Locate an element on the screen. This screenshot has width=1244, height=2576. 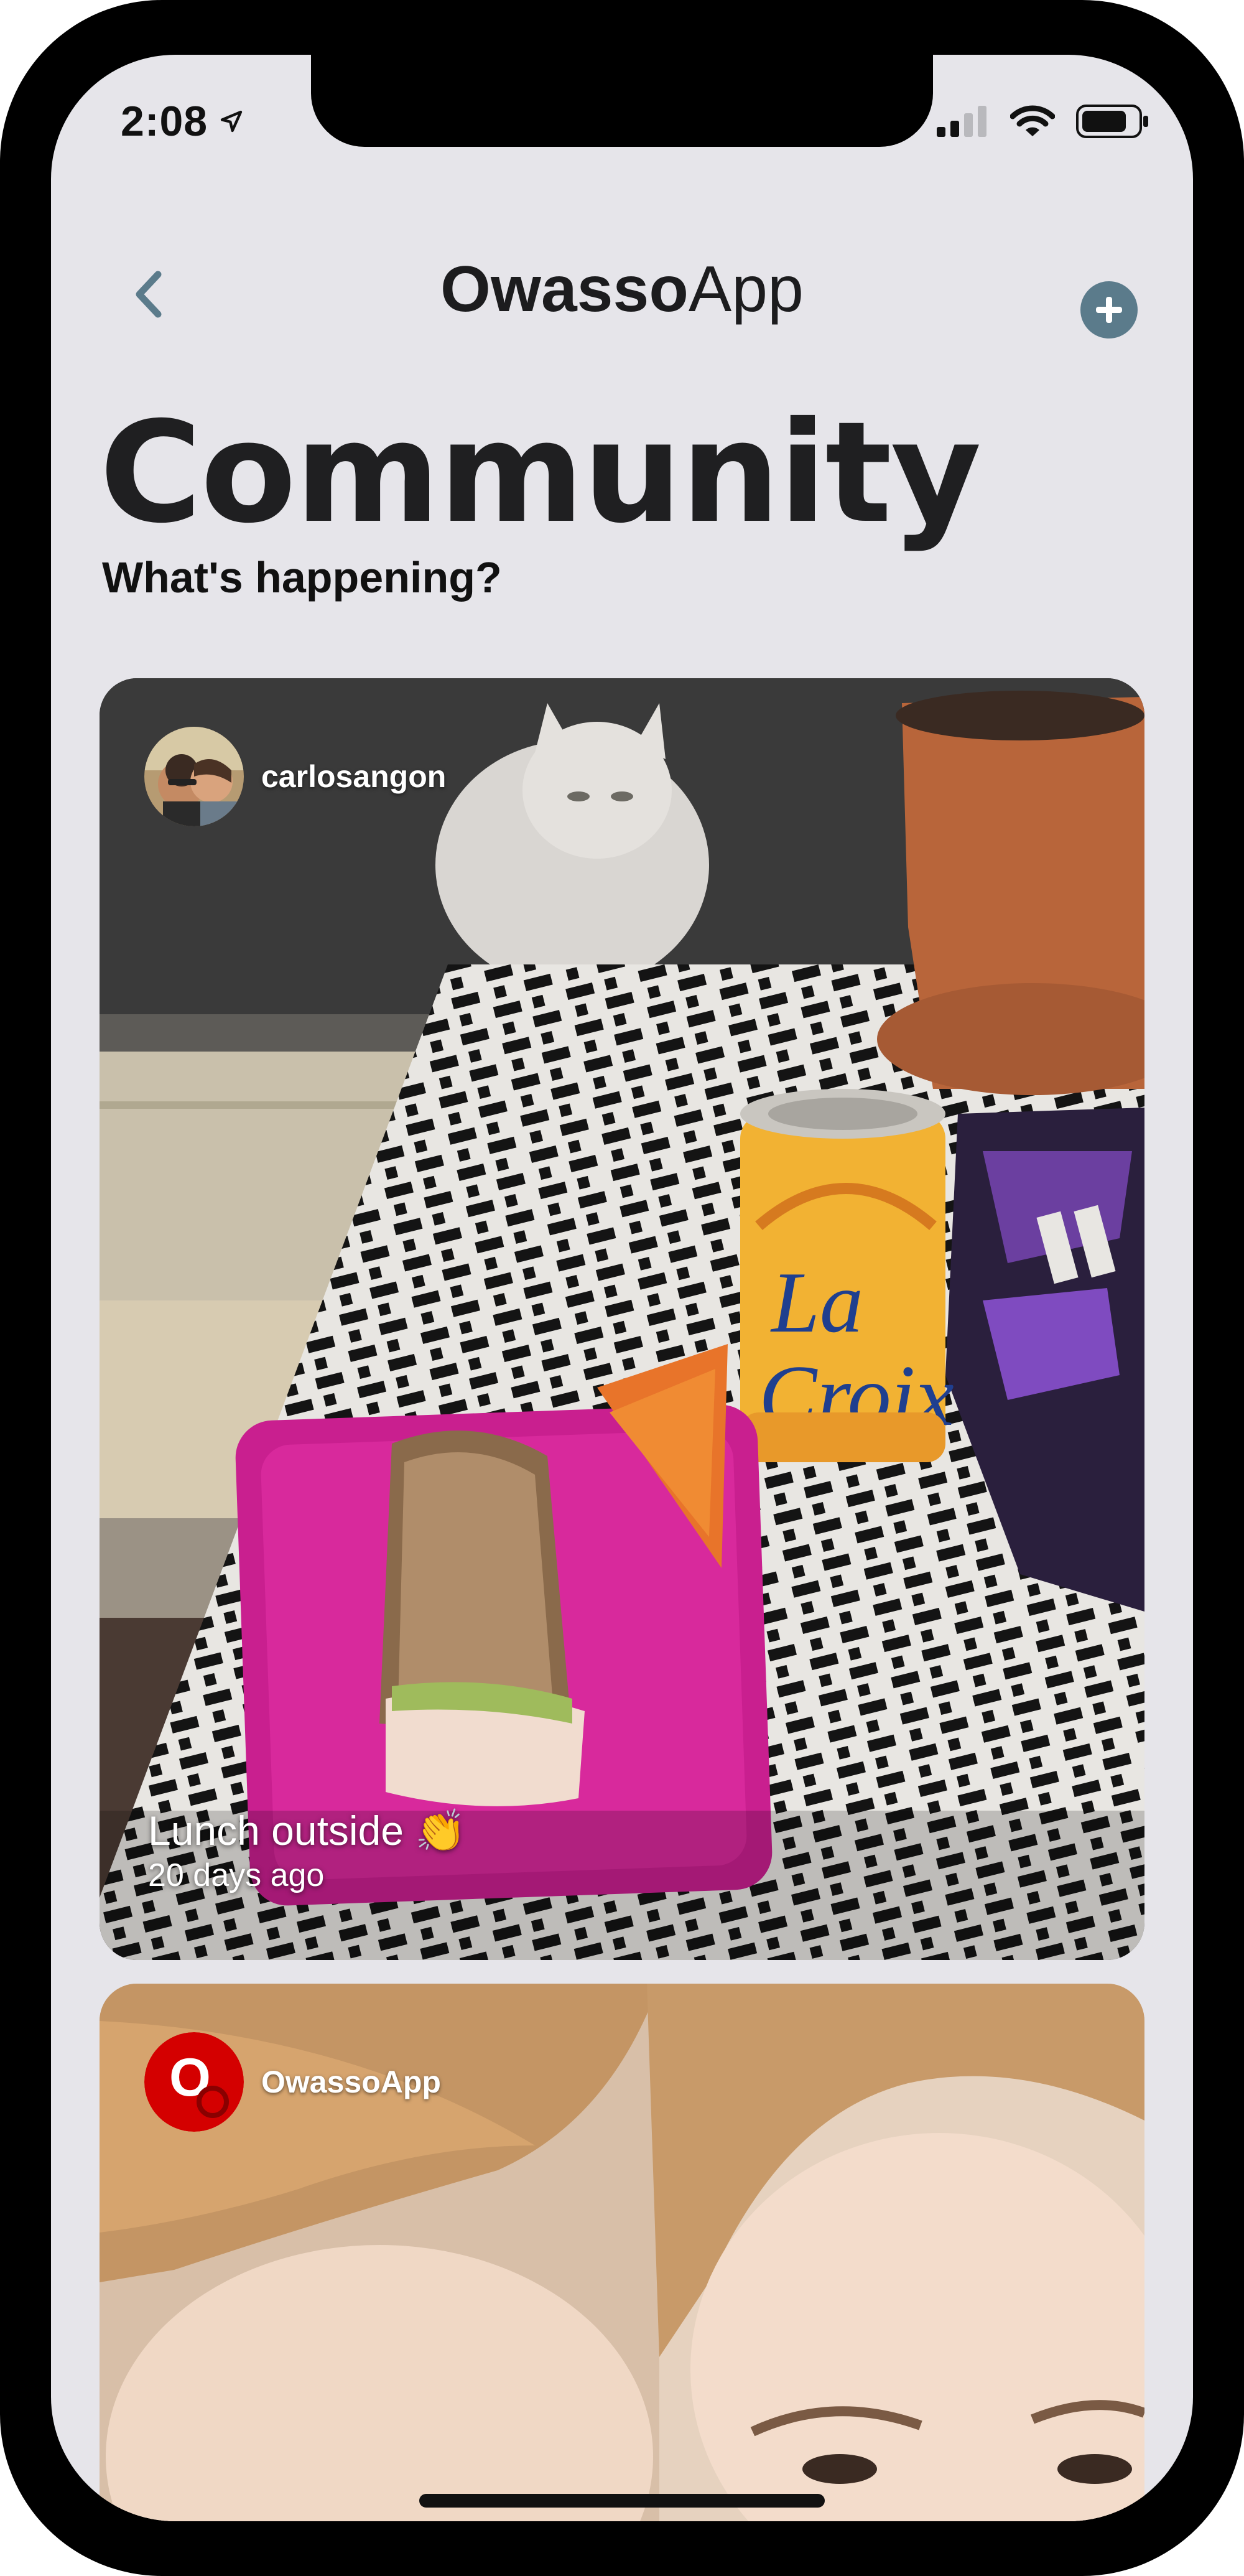
status-time-label: 2:08 is located at coordinates (164, 121).